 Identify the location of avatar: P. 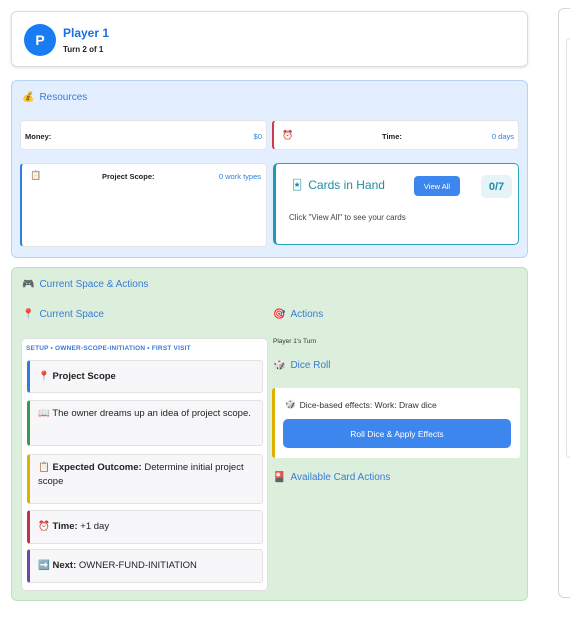
(40, 40).